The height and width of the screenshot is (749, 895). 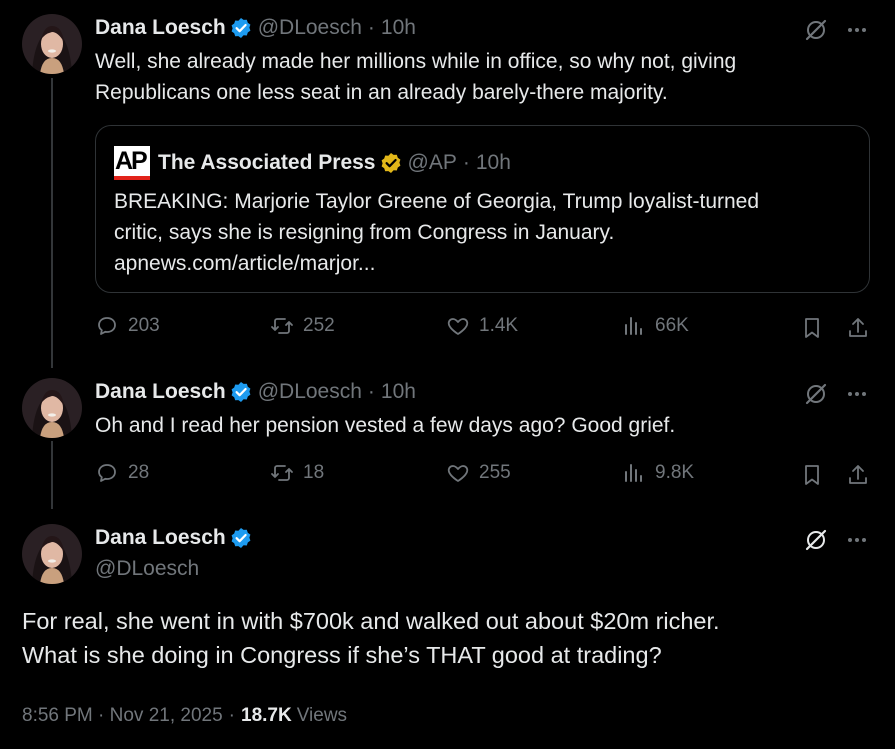 What do you see at coordinates (267, 162) in the screenshot?
I see `quoted-author-name: The Associated Press` at bounding box center [267, 162].